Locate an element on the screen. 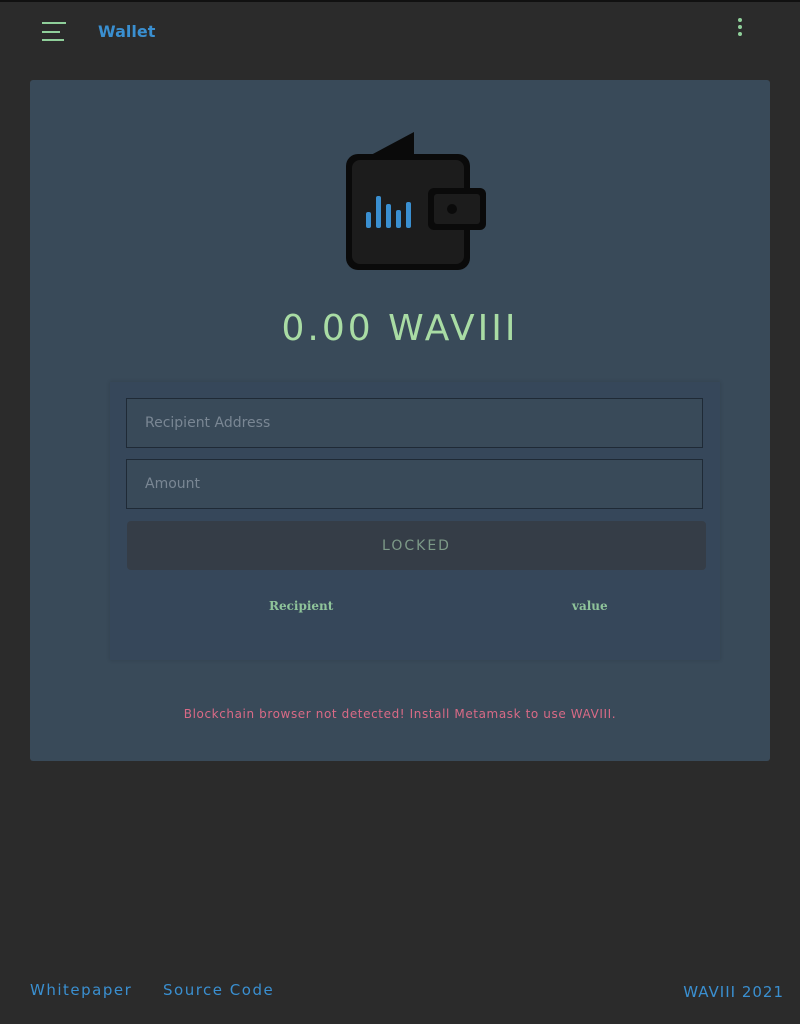 The height and width of the screenshot is (1024, 800). locked-button: Locked is located at coordinates (416, 545).